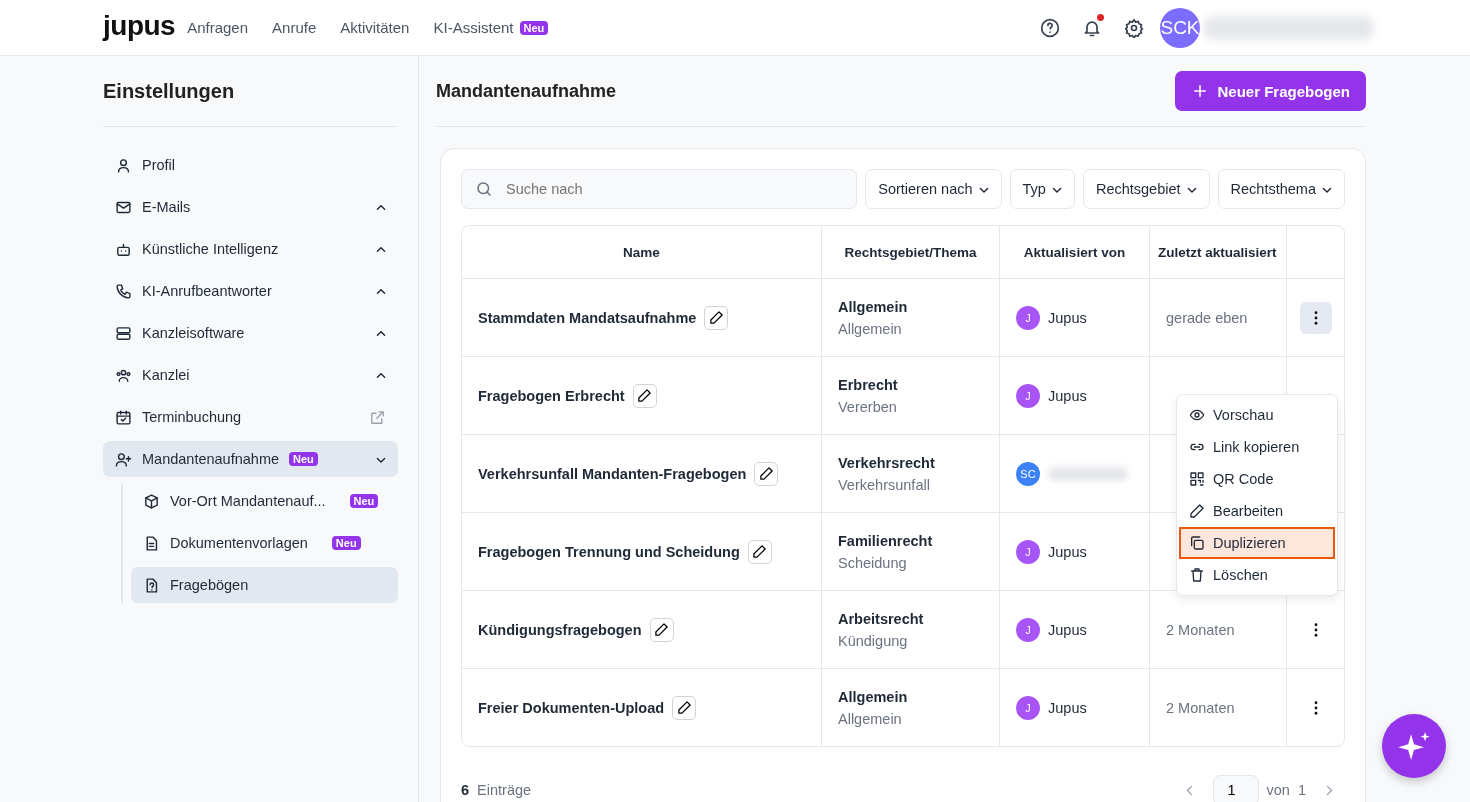 This screenshot has height=802, width=1470. I want to click on avatar: SCK, so click(1180, 27).